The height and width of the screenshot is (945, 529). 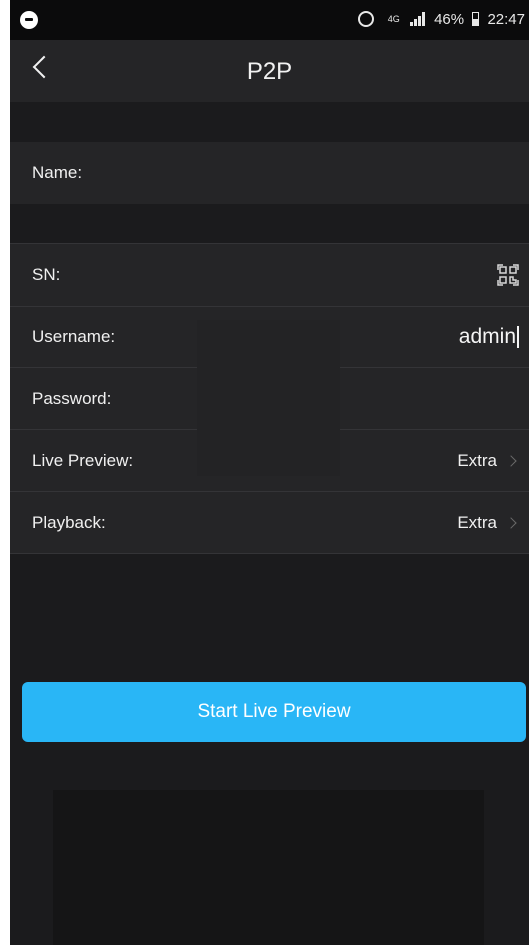 What do you see at coordinates (29, 20) in the screenshot?
I see `line-app-icon` at bounding box center [29, 20].